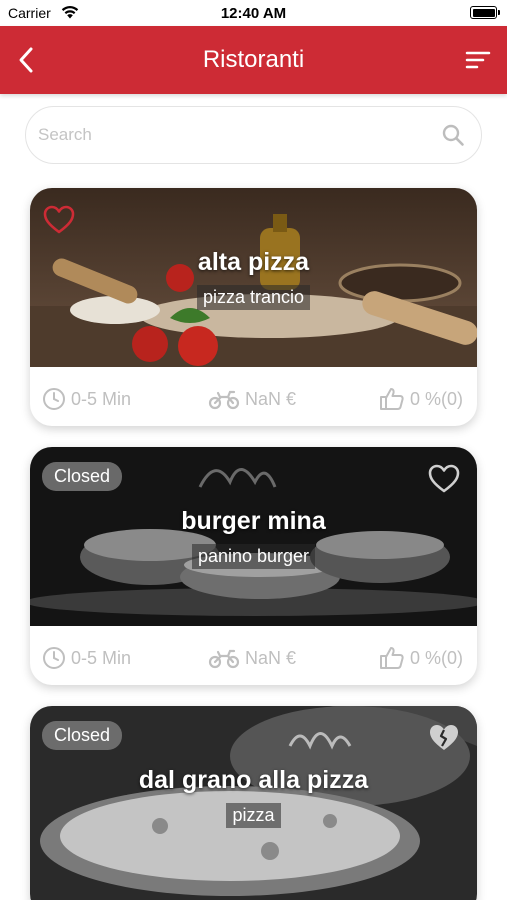 The height and width of the screenshot is (900, 507). Describe the element at coordinates (253, 780) in the screenshot. I see `restaurant-name: dal grano alla pizza` at that location.